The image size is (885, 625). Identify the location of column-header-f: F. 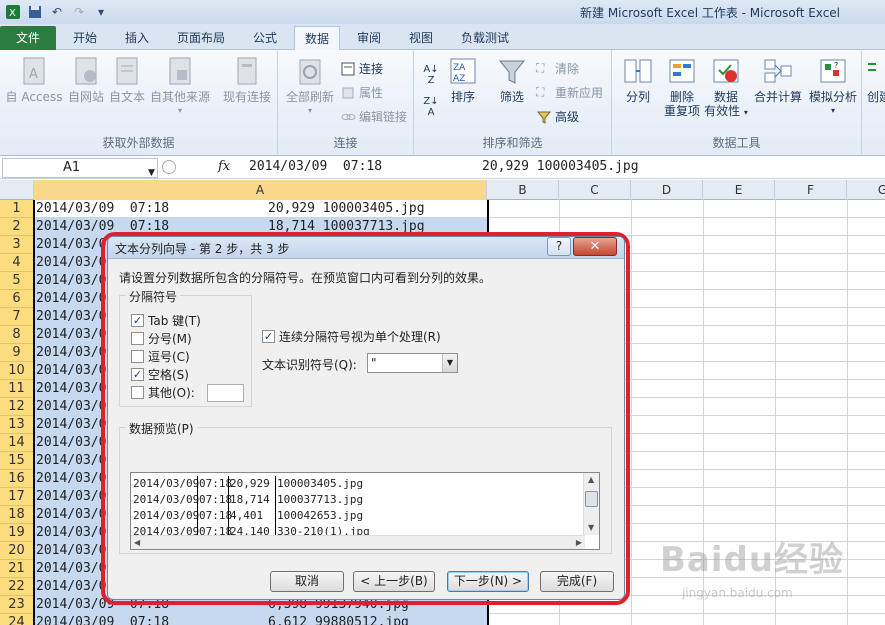
(811, 190).